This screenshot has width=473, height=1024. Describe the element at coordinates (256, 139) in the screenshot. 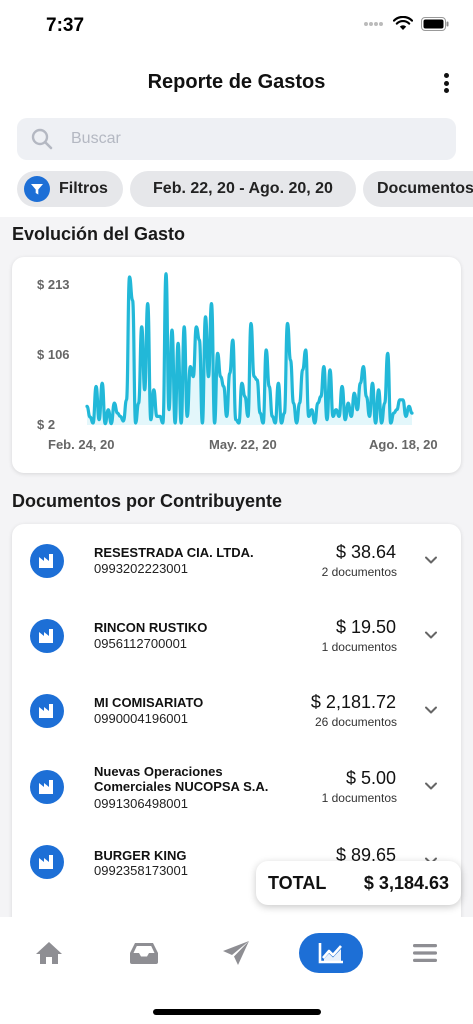

I see `search-input` at that location.